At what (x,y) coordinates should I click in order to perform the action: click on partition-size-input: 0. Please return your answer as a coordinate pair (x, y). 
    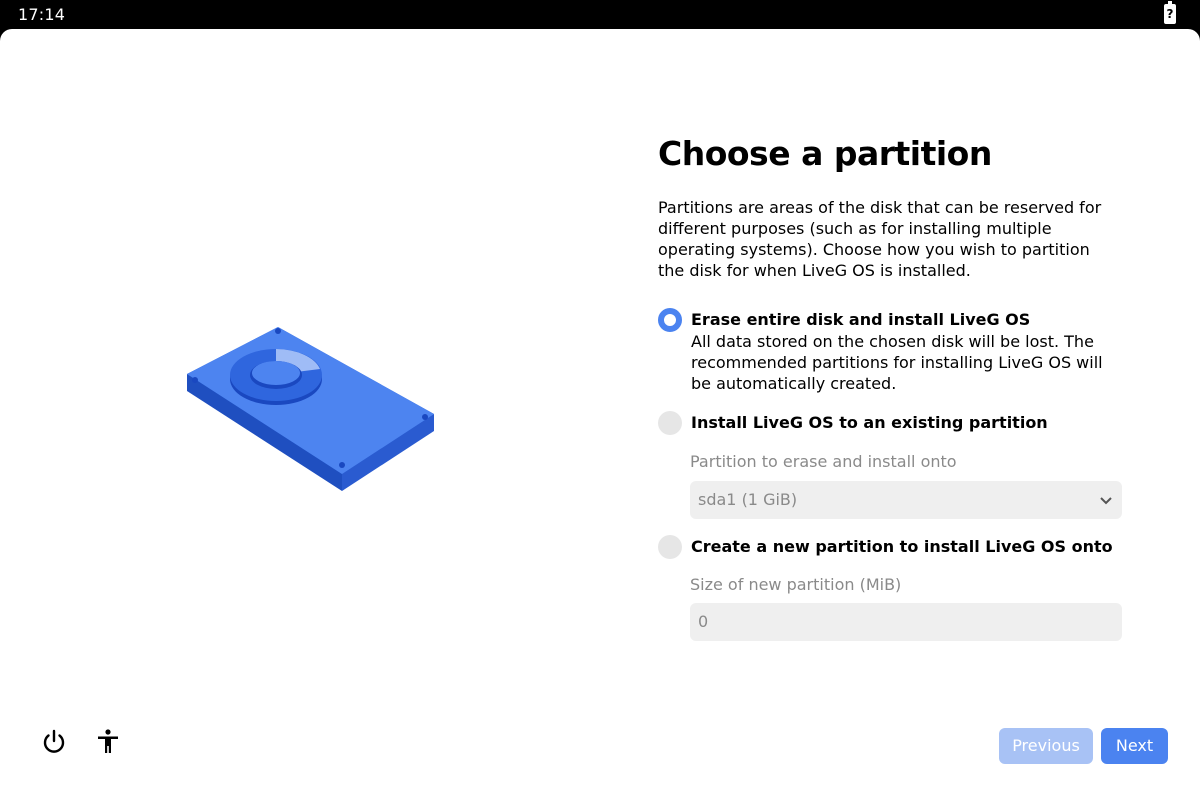
    Looking at the image, I should click on (906, 622).